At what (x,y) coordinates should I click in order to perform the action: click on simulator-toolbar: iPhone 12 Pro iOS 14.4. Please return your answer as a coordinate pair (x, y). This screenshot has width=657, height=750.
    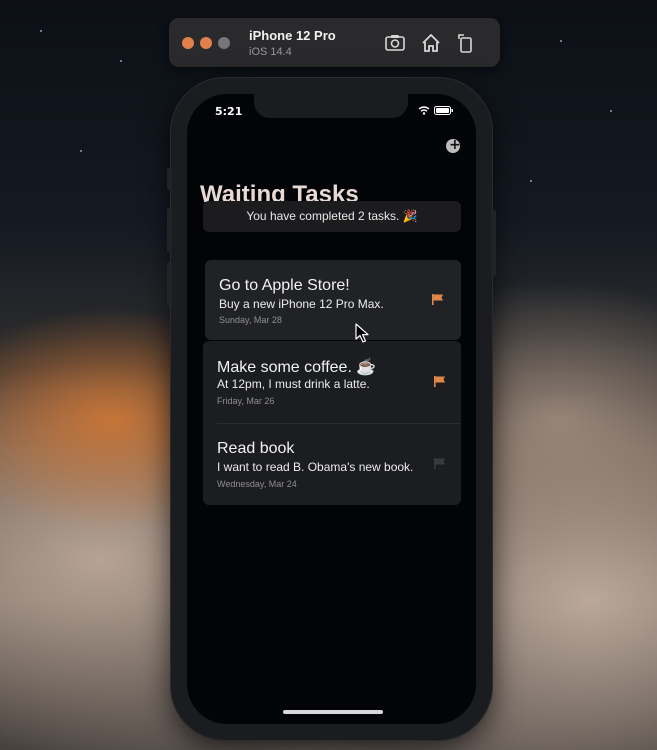
    Looking at the image, I should click on (334, 42).